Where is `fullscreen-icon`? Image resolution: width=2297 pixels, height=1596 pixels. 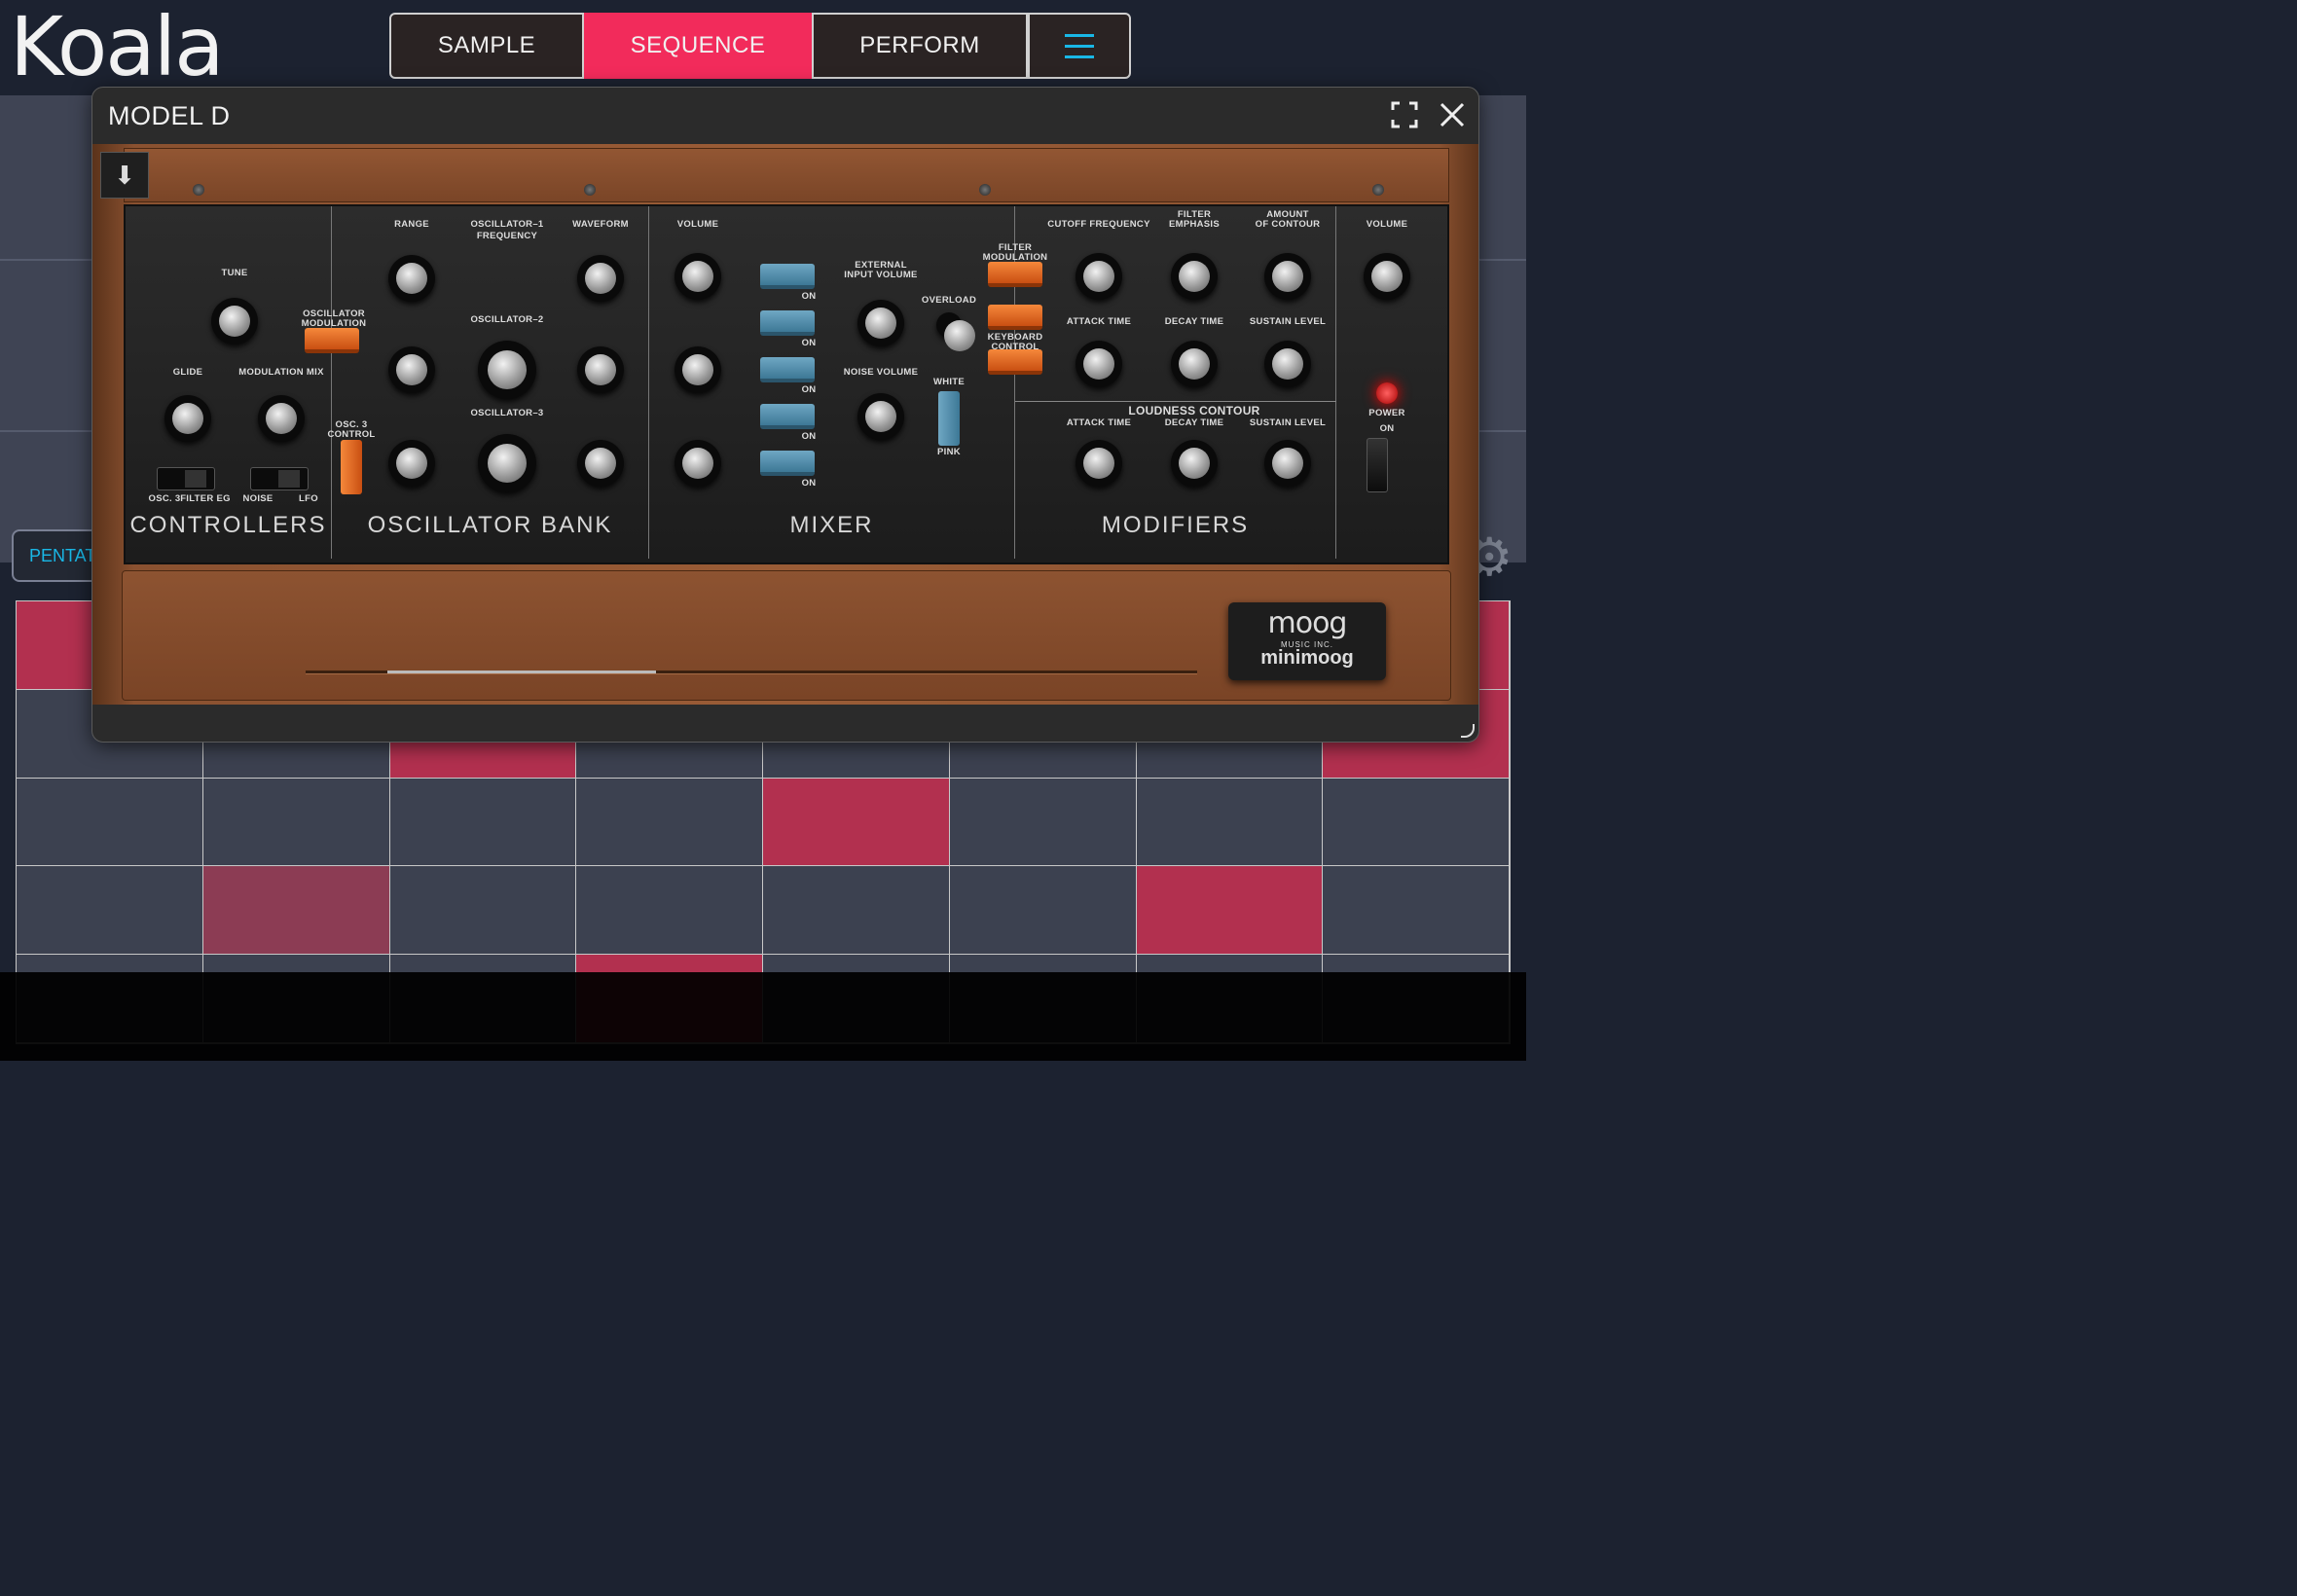 fullscreen-icon is located at coordinates (1404, 114).